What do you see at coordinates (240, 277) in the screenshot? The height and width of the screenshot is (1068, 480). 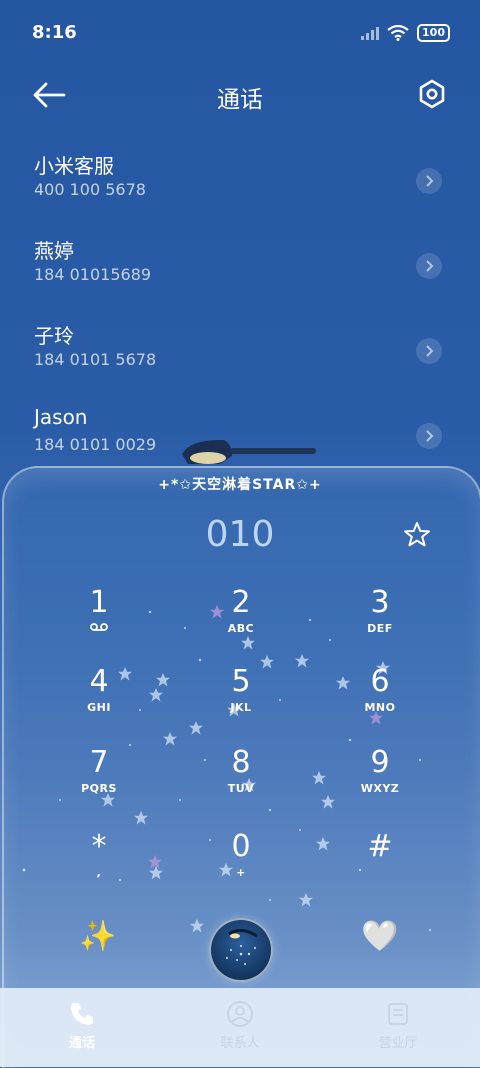 I see `list-item: 燕婷 184 01015689` at bounding box center [240, 277].